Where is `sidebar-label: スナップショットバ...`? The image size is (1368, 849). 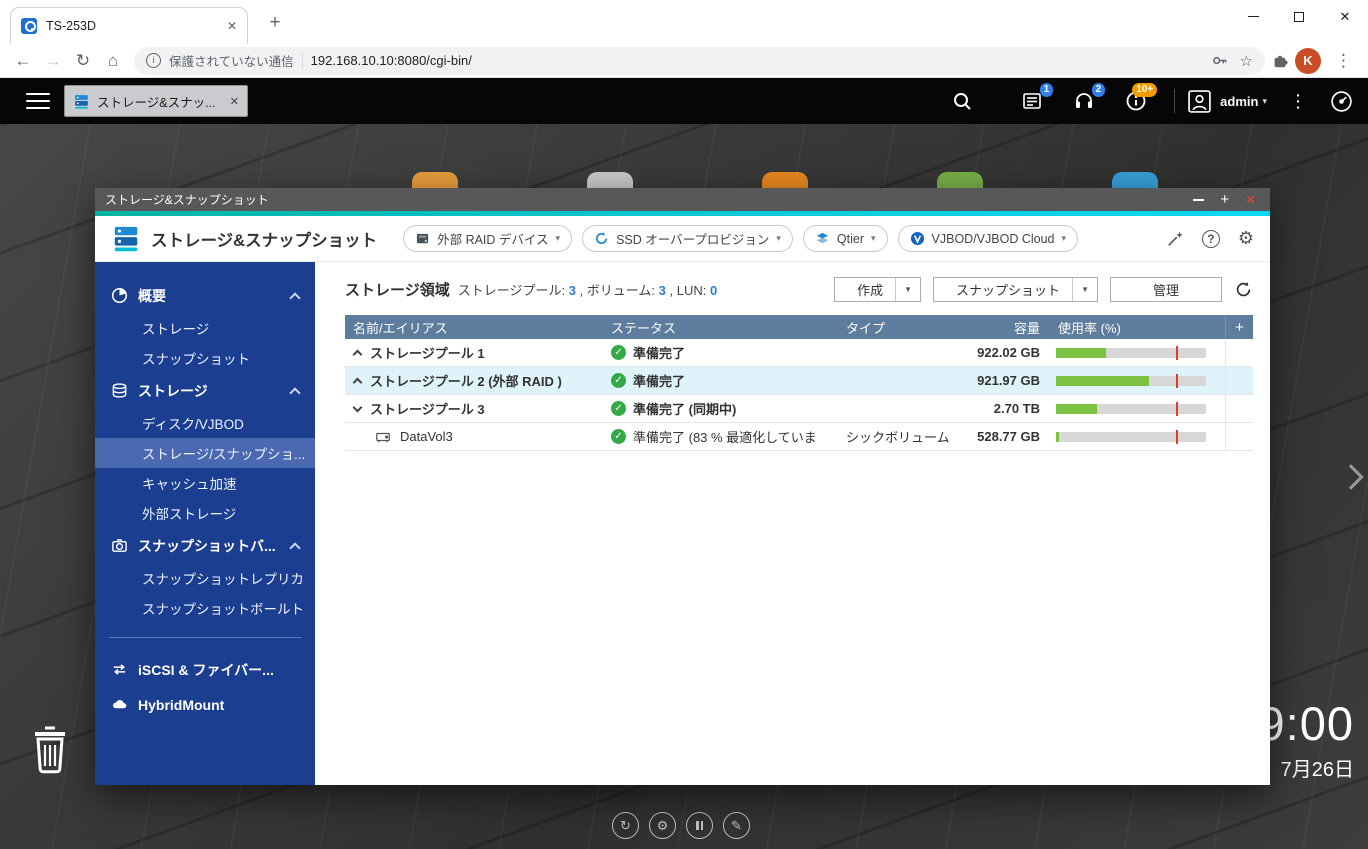 sidebar-label: スナップショットバ... is located at coordinates (207, 545).